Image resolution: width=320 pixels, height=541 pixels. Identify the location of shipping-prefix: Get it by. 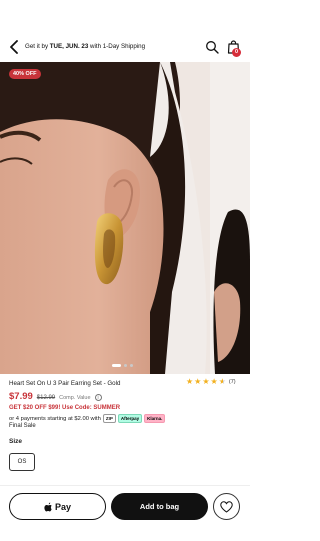
(37, 46).